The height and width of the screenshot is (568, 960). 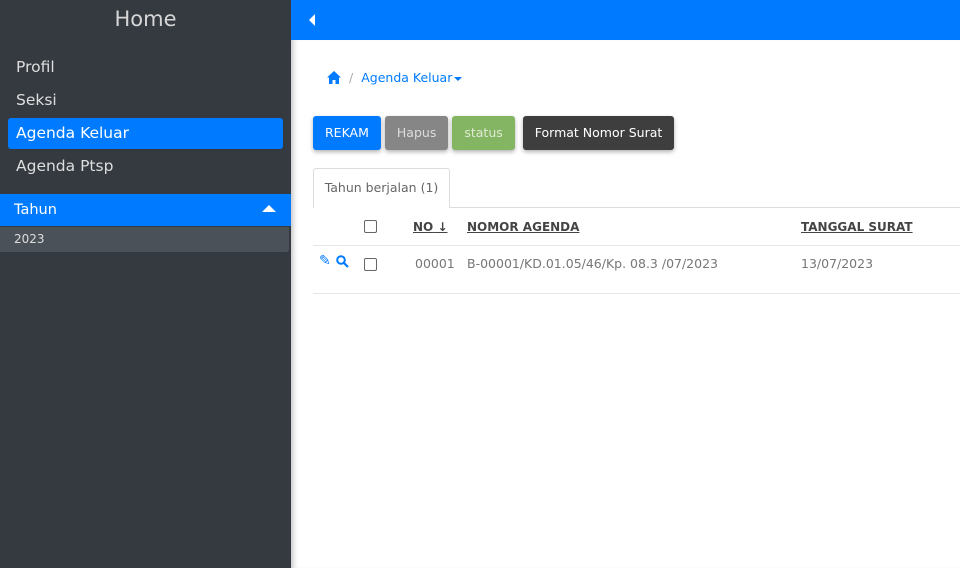 I want to click on caret-down-icon, so click(x=458, y=78).